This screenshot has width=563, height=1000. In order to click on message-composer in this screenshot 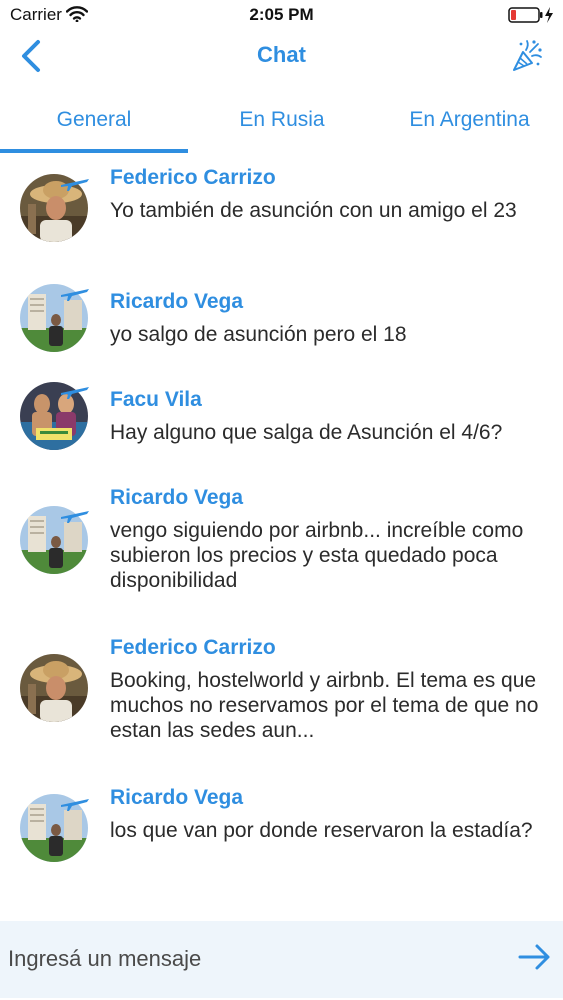, I will do `click(281, 959)`.